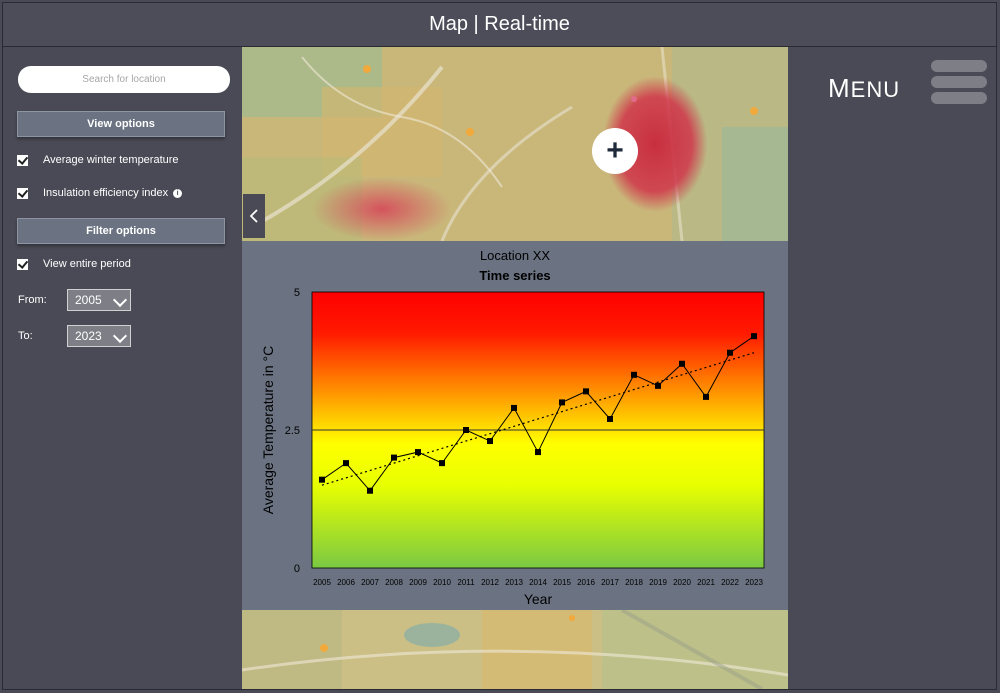 Image resolution: width=1000 pixels, height=693 pixels. Describe the element at coordinates (658, 582) in the screenshot. I see `x-tick-label: 2019` at that location.